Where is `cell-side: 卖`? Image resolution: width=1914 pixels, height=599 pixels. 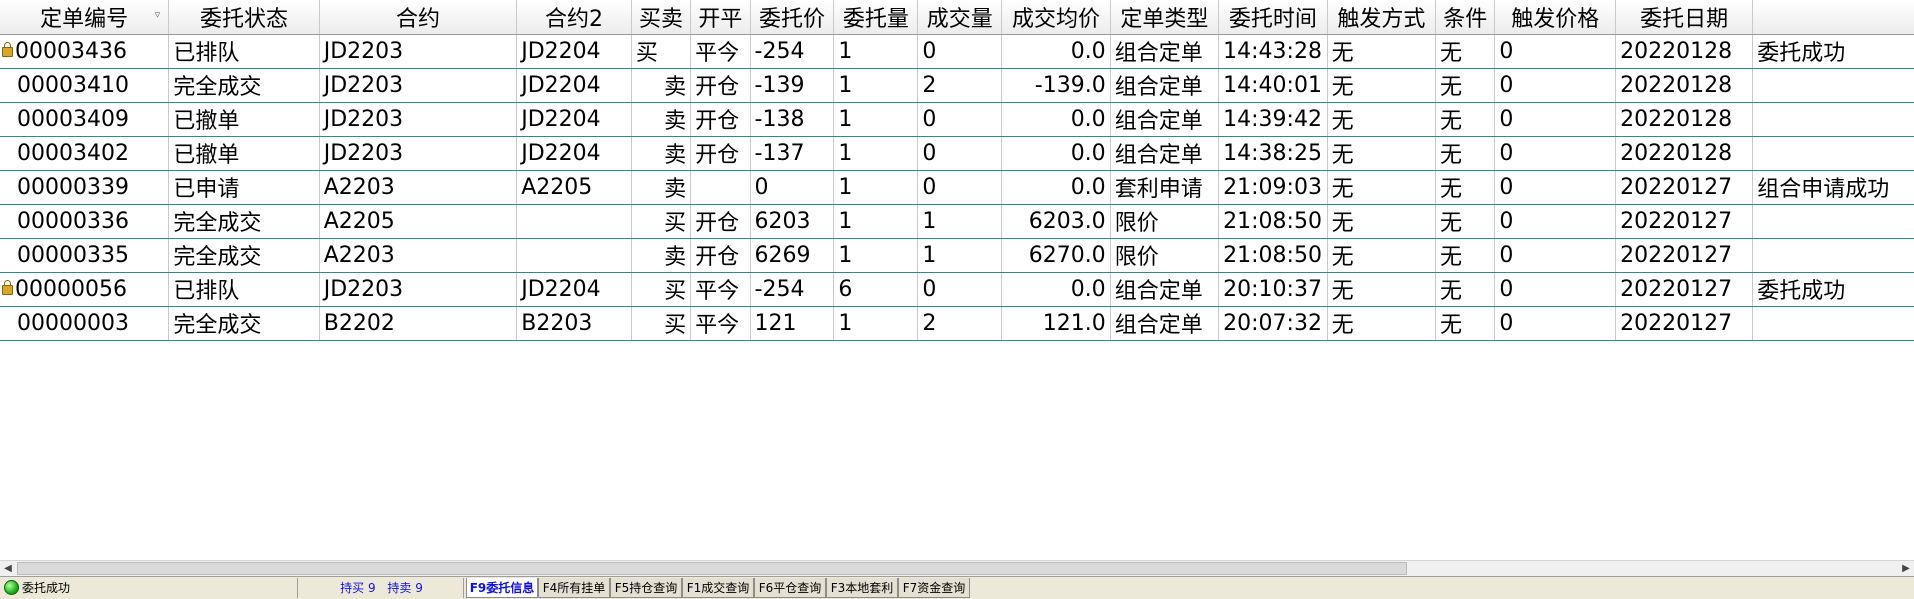 cell-side: 卖 is located at coordinates (661, 255).